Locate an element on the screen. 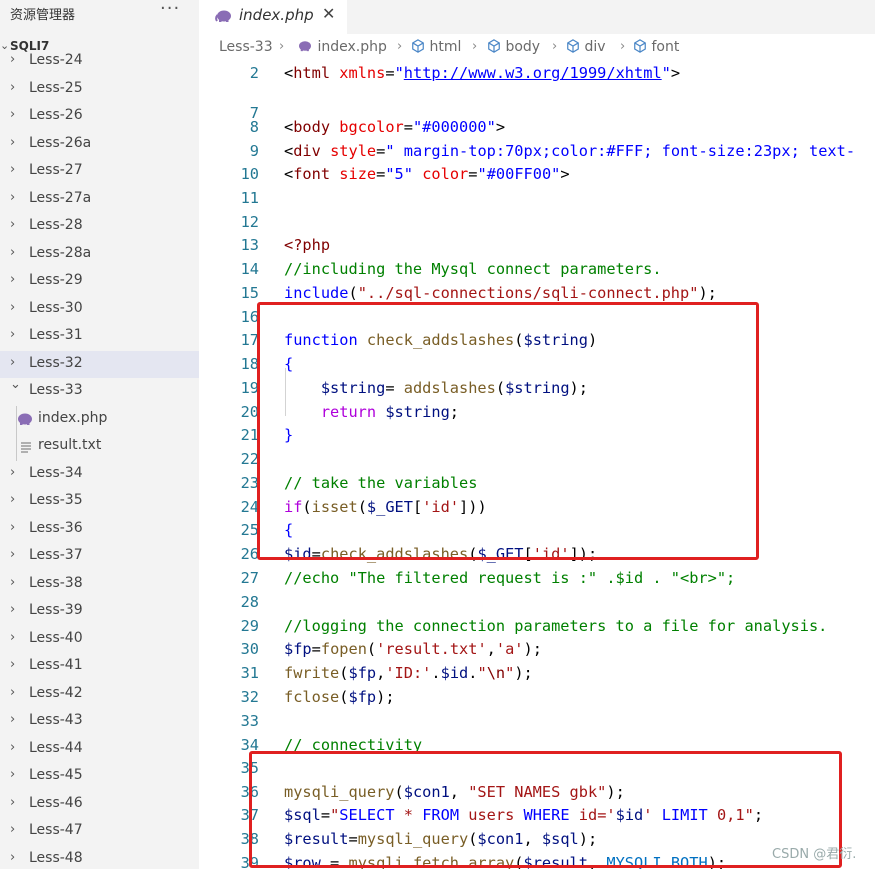 The width and height of the screenshot is (875, 869). line-number: 29 is located at coordinates (249, 626).